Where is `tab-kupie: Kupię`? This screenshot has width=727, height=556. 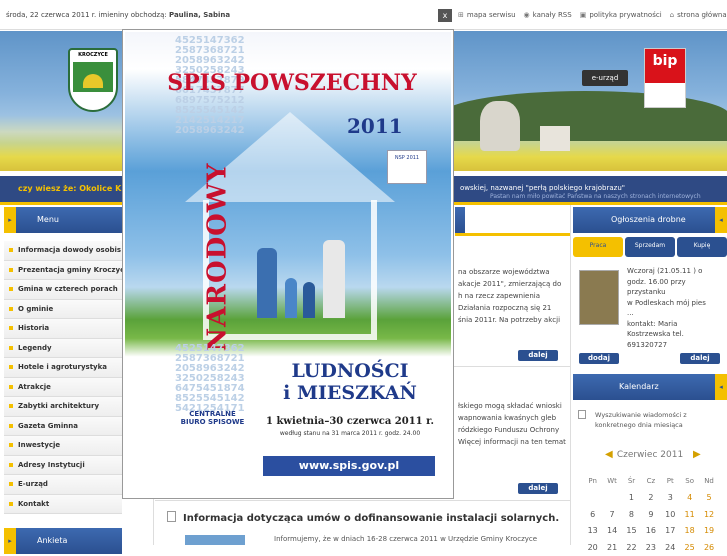
tab-kupie: Kupię is located at coordinates (702, 247).